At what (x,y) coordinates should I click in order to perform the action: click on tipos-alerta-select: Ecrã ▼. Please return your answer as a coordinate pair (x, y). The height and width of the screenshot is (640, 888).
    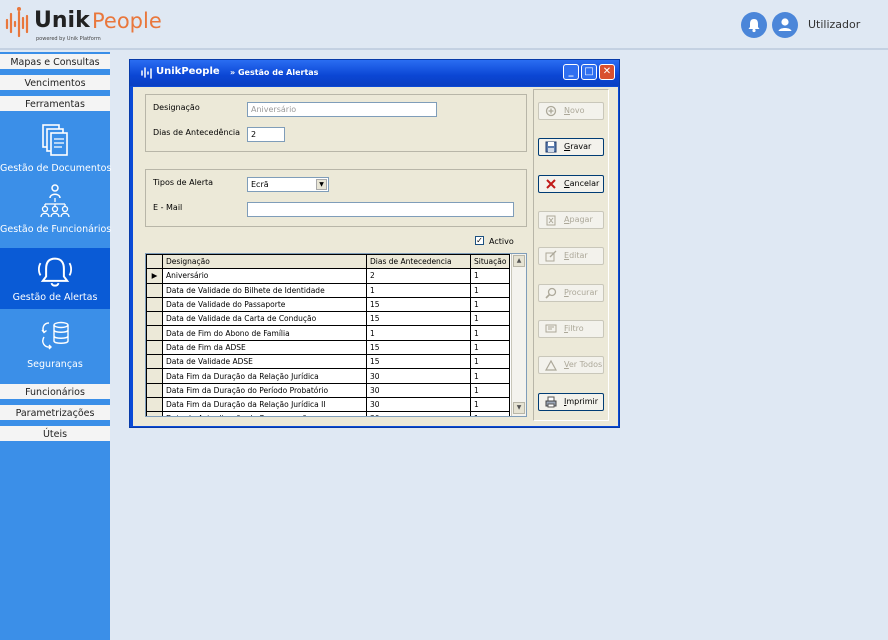
    Looking at the image, I should click on (288, 184).